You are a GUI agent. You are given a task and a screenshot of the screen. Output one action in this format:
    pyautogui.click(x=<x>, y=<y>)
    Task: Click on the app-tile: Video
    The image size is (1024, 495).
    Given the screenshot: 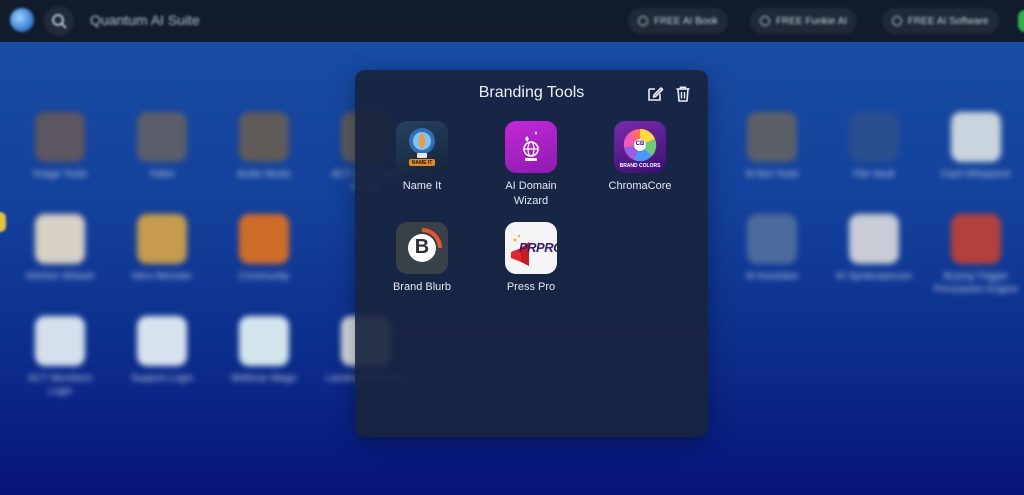 What is the action you would take?
    pyautogui.click(x=162, y=146)
    